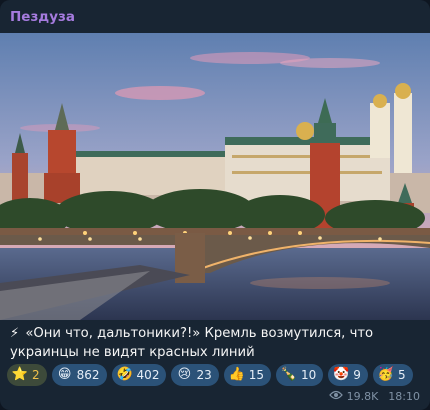  What do you see at coordinates (289, 374) in the screenshot?
I see `champagne-icon: 🍾` at bounding box center [289, 374].